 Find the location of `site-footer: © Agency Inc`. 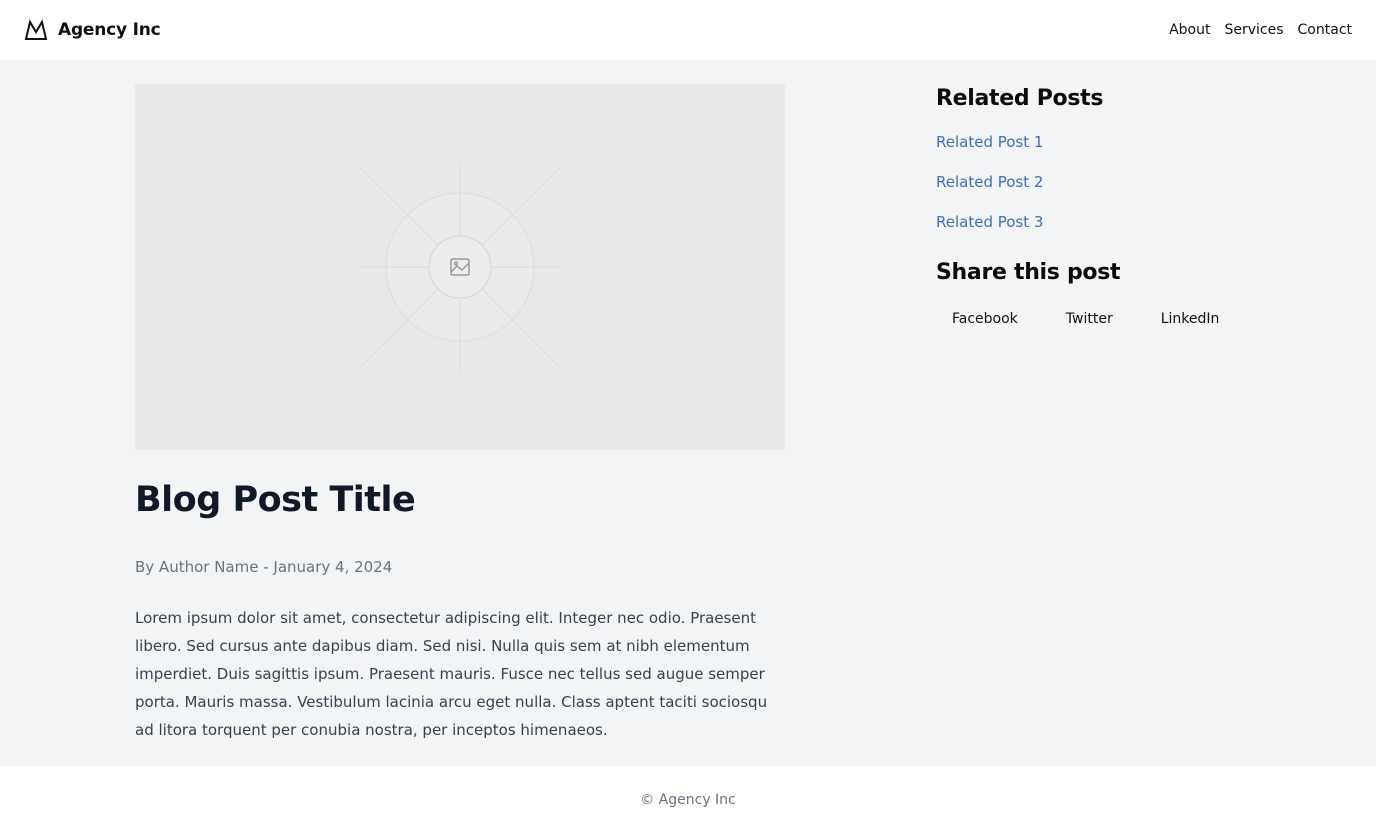

site-footer: © Agency Inc is located at coordinates (688, 800).